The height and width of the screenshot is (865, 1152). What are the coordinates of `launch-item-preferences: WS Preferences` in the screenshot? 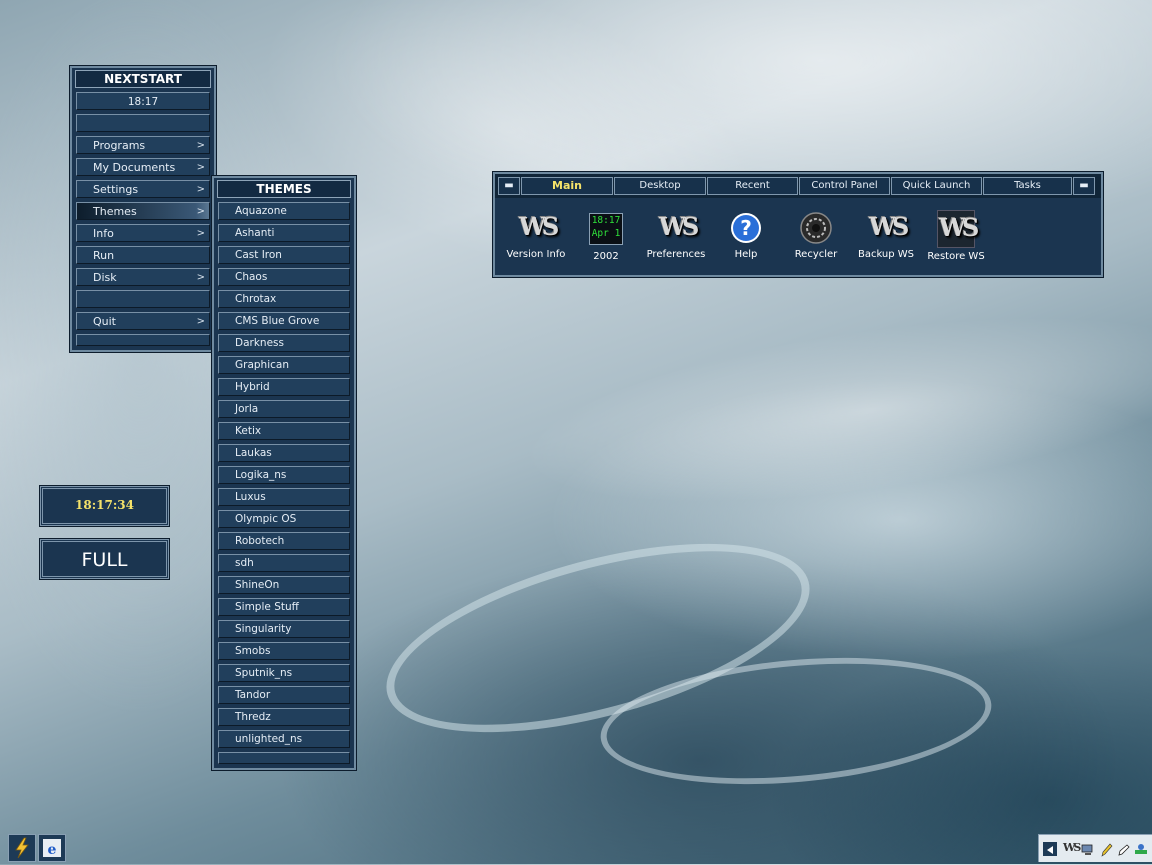 It's located at (676, 235).